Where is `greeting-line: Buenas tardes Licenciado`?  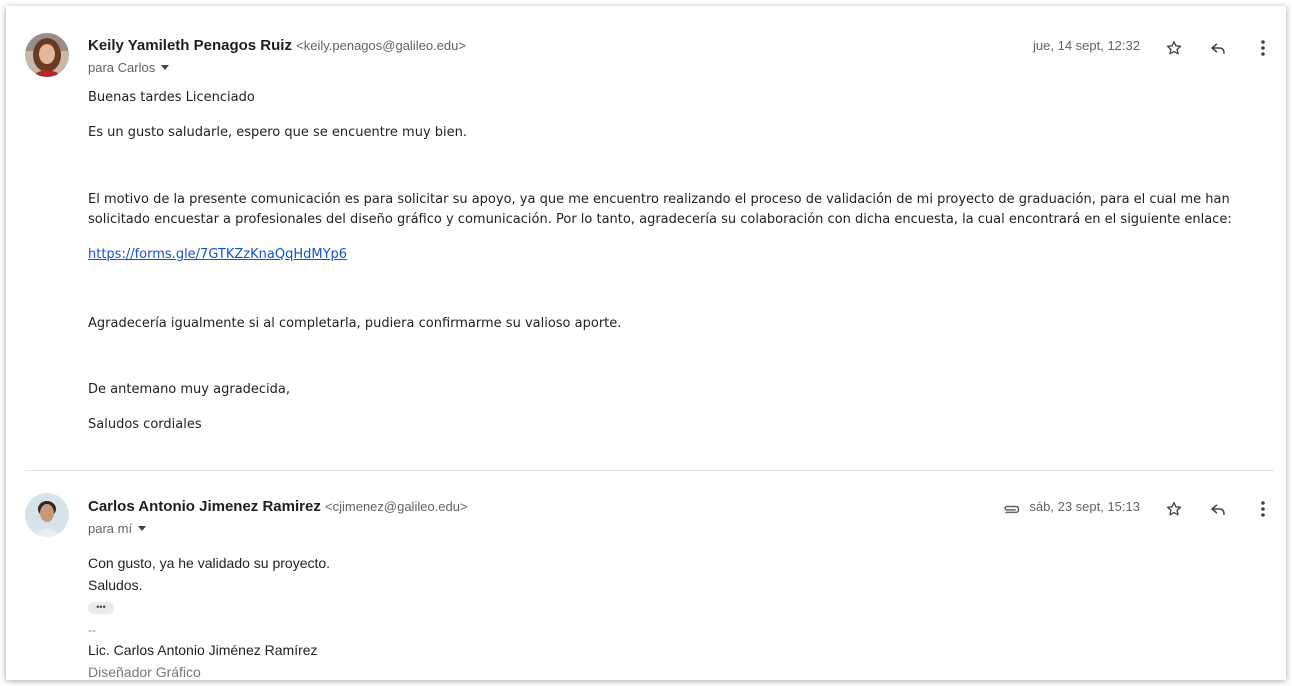 greeting-line: Buenas tardes Licenciado is located at coordinates (171, 97).